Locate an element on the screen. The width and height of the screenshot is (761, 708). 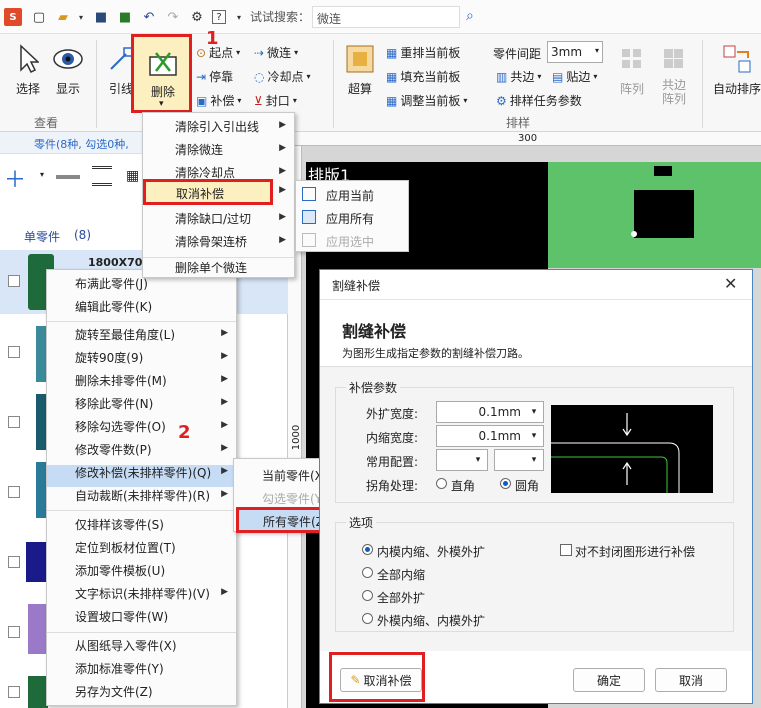
context-menu-item: 修改补偿(未排样零件)(Q) is located at coordinates (143, 472).